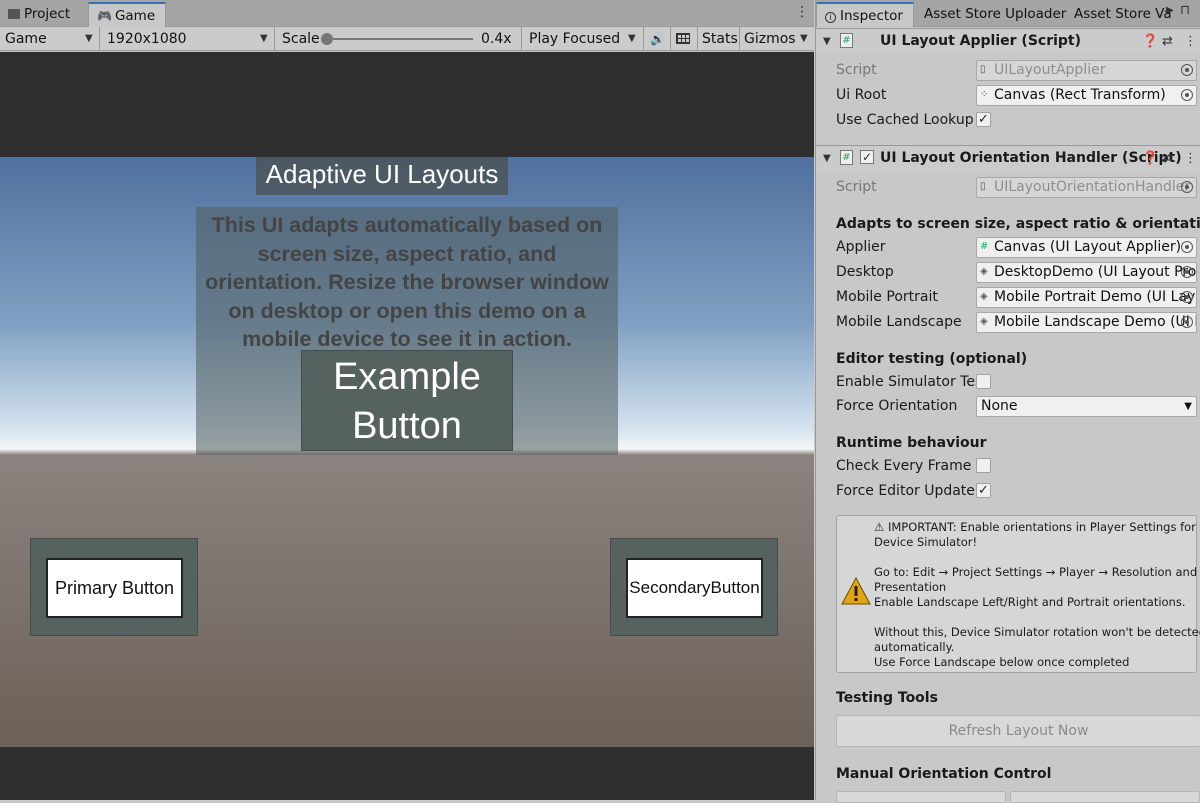  What do you see at coordinates (1105, 797) in the screenshot?
I see `force-landscape-button` at bounding box center [1105, 797].